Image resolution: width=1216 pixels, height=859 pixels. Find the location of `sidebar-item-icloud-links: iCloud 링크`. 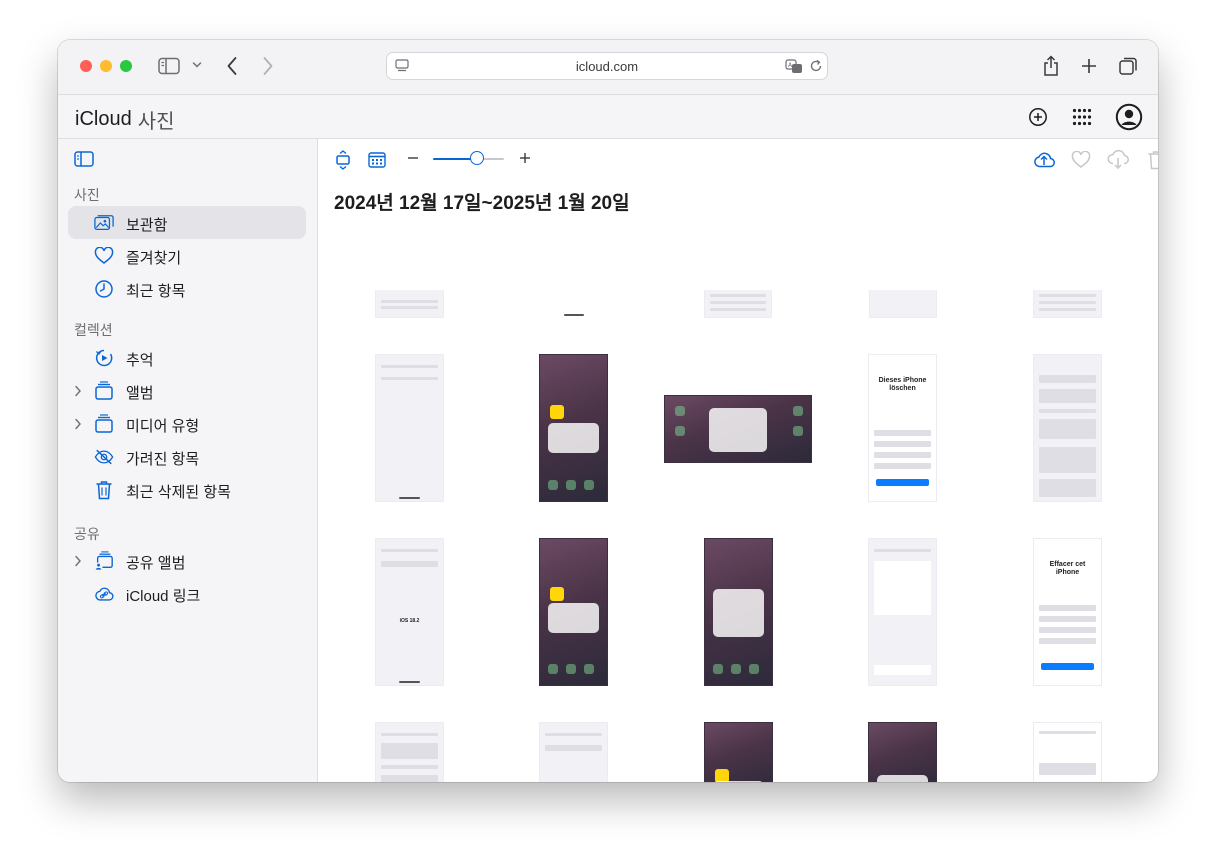

sidebar-item-icloud-links: iCloud 링크 is located at coordinates (187, 593).